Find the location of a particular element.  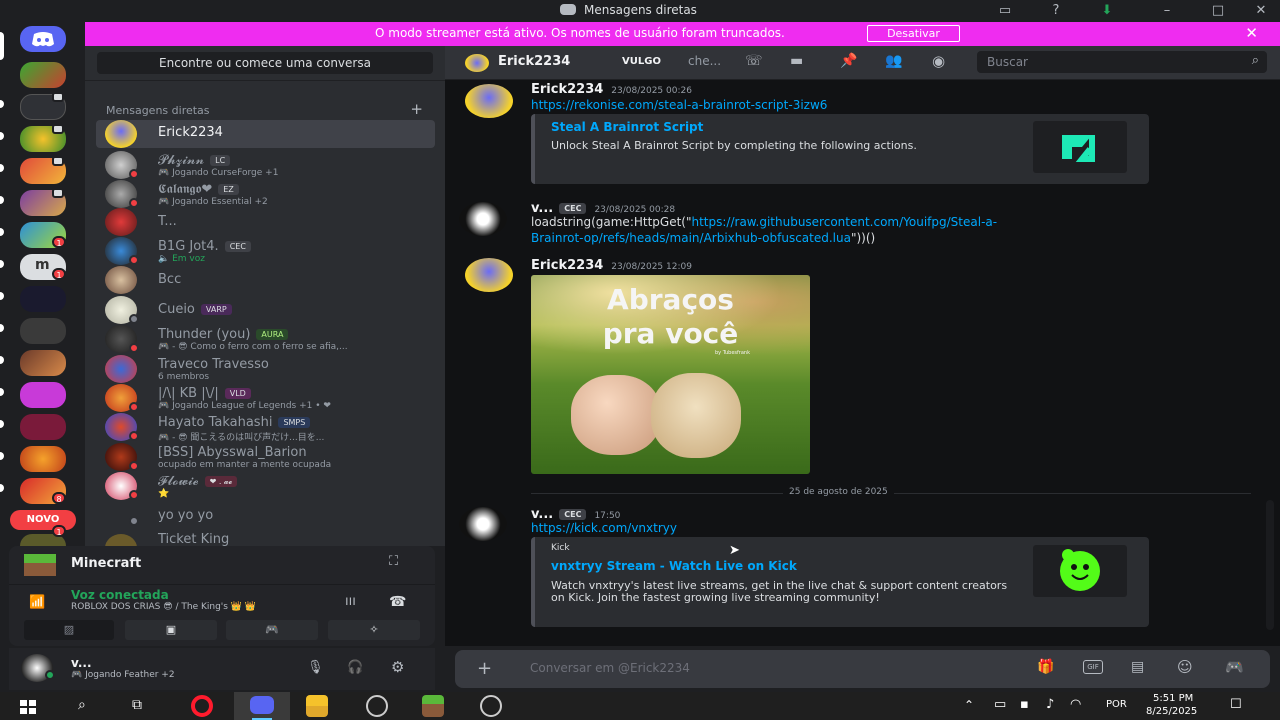

unread-pill is located at coordinates (2, 104).